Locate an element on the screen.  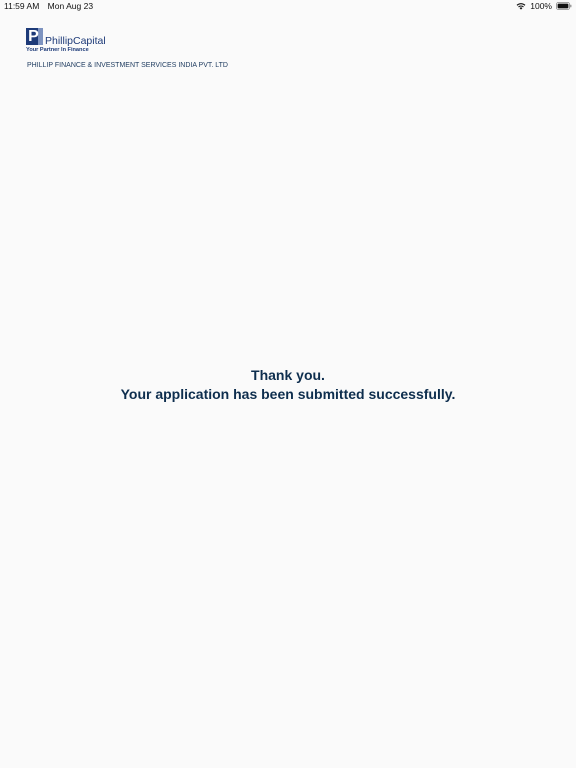
logo-tagline: Your Partner In Finance is located at coordinates (57, 50).